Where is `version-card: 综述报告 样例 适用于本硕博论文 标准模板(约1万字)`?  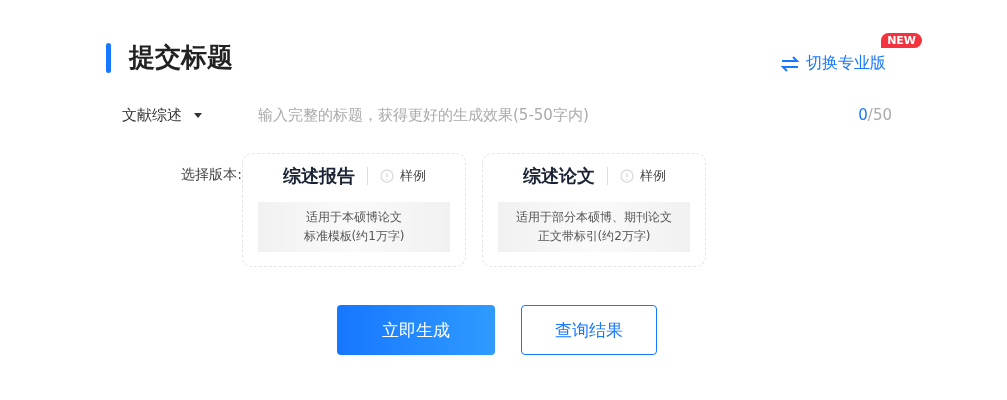
version-card: 综述报告 样例 适用于本硕博论文 标准模板(约1万字) is located at coordinates (354, 210).